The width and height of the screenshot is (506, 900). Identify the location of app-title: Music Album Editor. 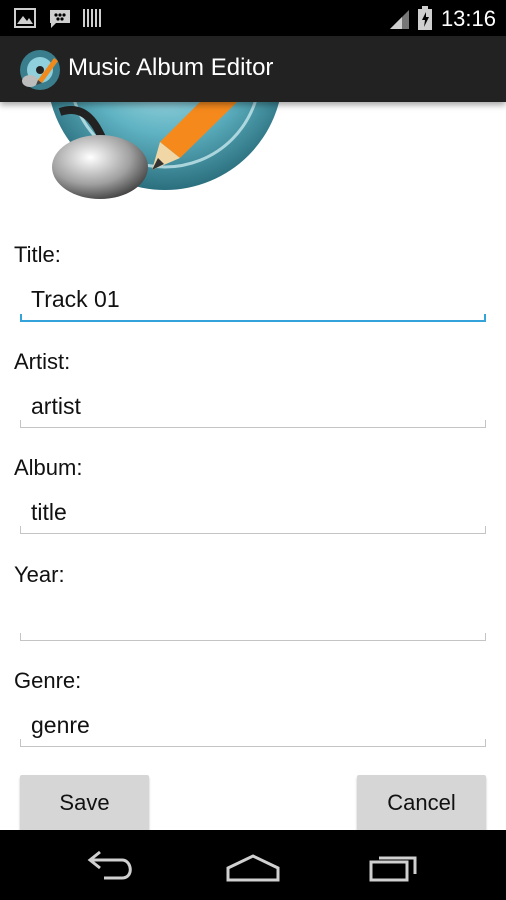
(171, 67).